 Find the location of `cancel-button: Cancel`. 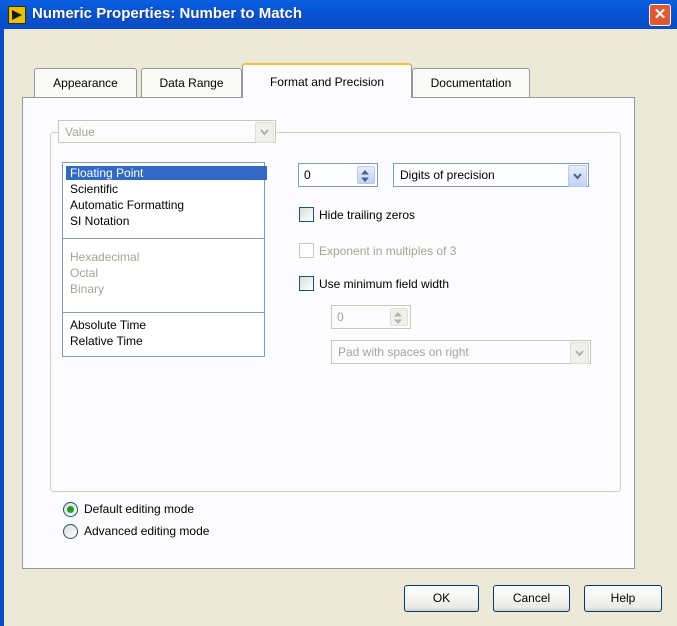

cancel-button: Cancel is located at coordinates (531, 598).